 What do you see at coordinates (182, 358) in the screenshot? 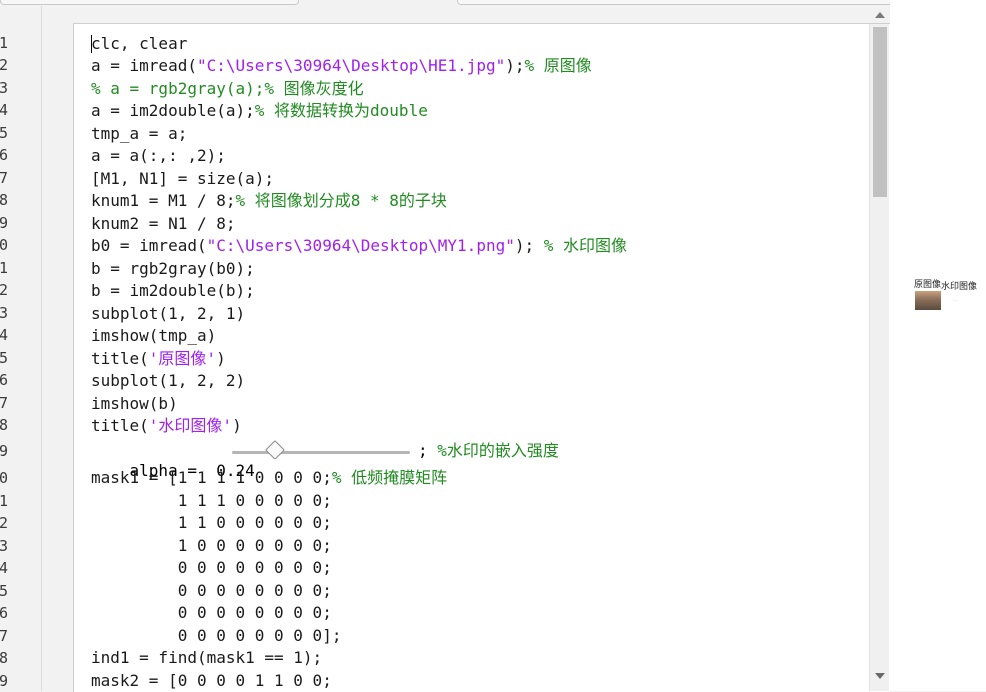
I see `string-literal: '原图像'` at bounding box center [182, 358].